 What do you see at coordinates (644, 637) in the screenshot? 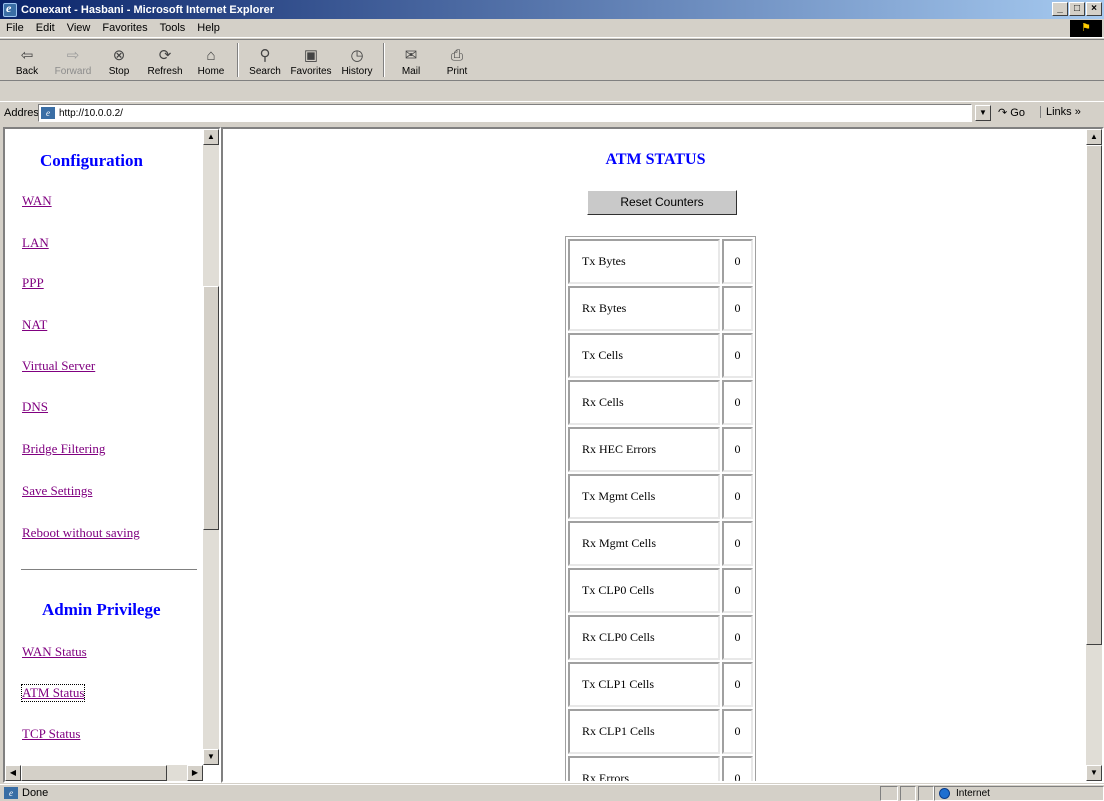
I see `counter-label: Rx CLP0 Cells` at bounding box center [644, 637].